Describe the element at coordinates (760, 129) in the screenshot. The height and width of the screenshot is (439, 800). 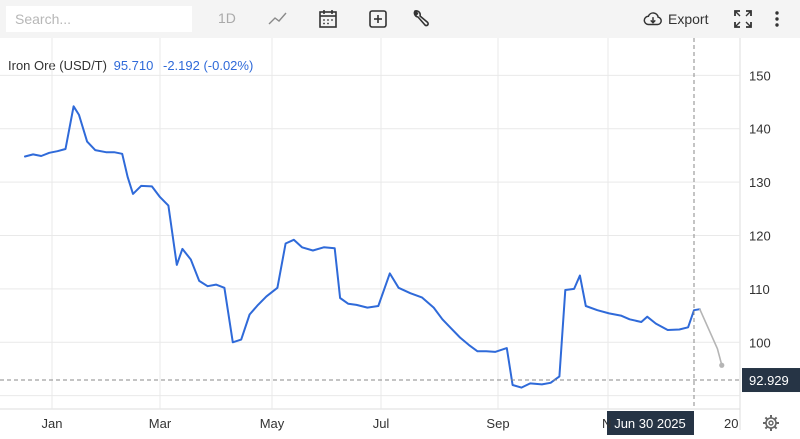
I see `y-tick-label: 140` at that location.